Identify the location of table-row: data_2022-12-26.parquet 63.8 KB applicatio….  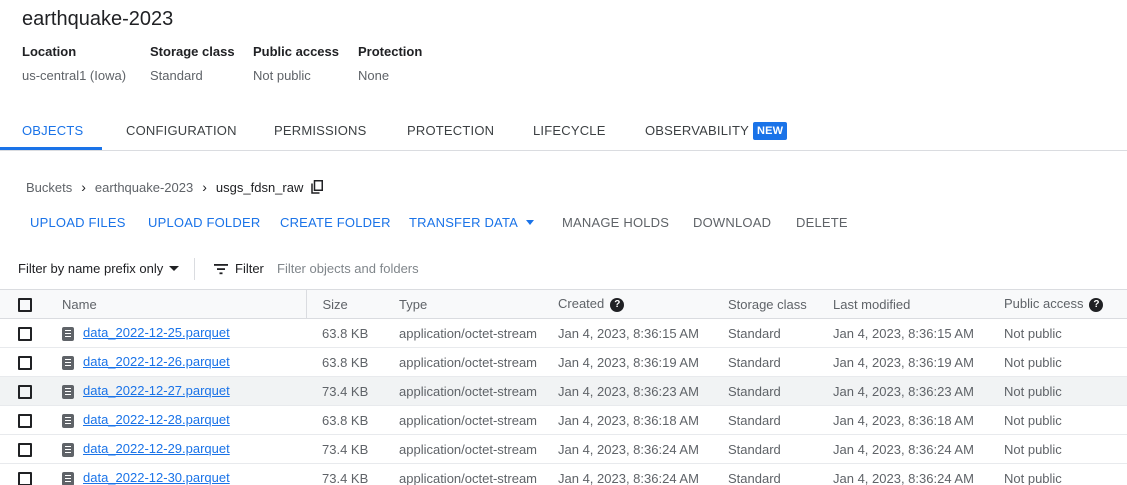
(563, 362).